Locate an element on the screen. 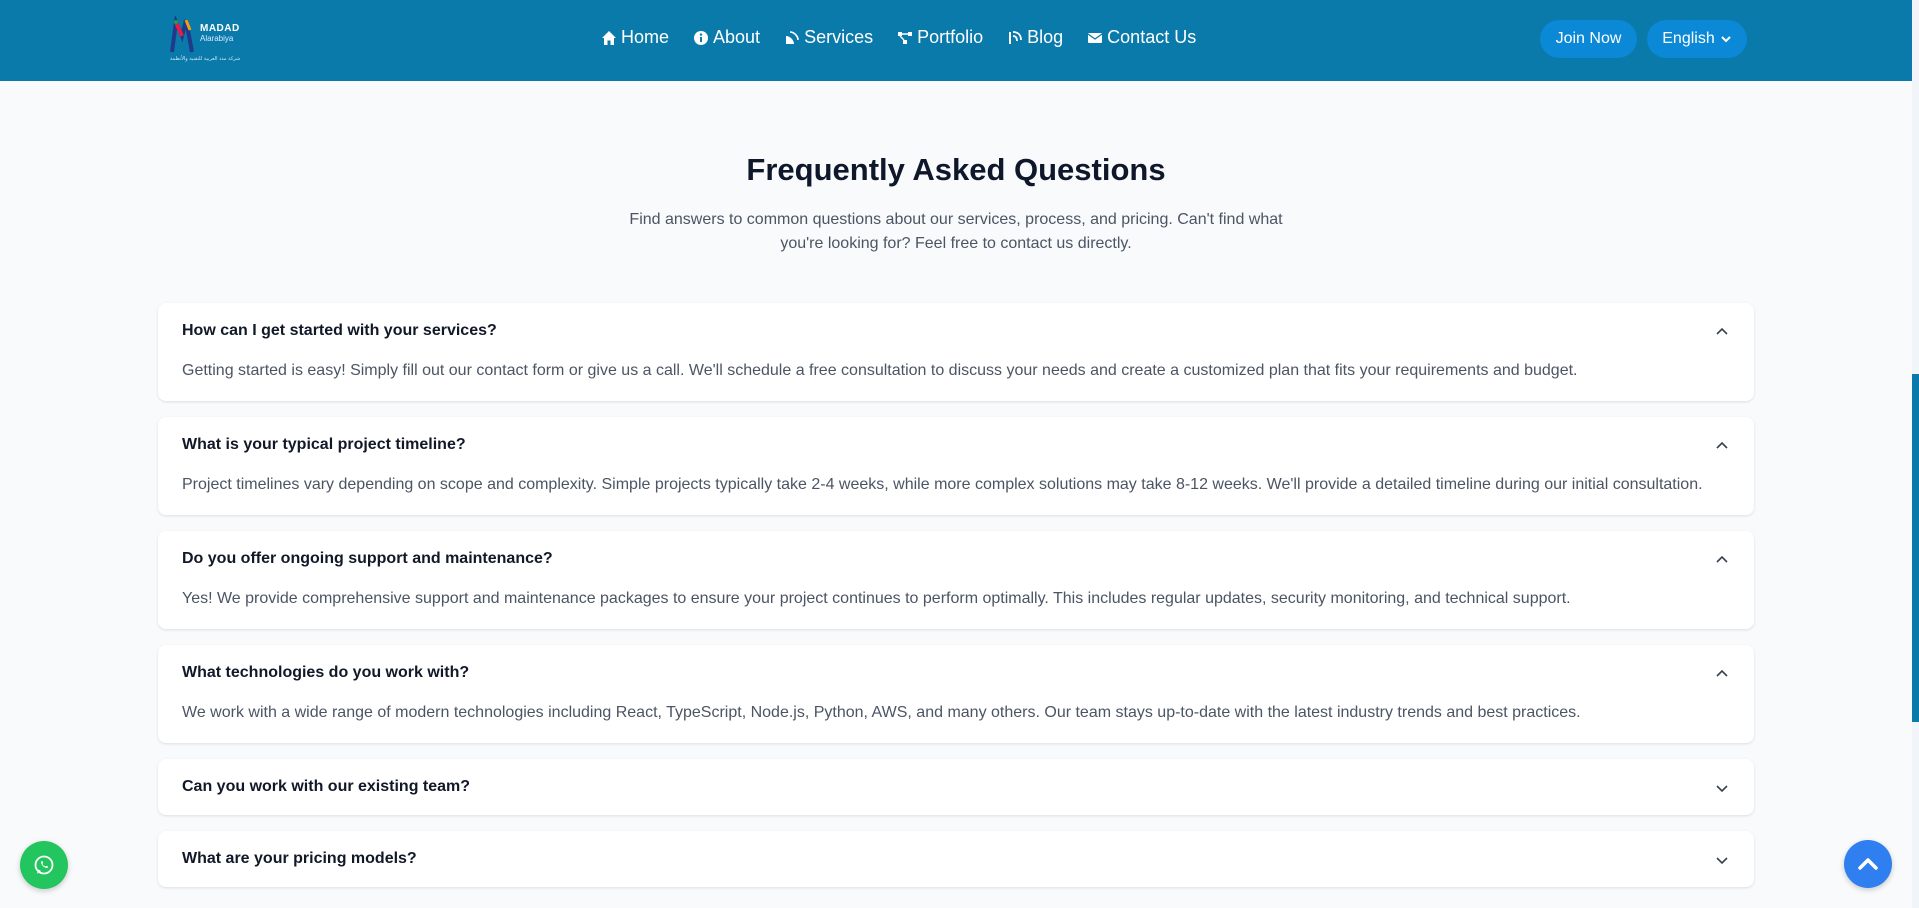 This screenshot has height=908, width=1919. info-icon is located at coordinates (701, 37).